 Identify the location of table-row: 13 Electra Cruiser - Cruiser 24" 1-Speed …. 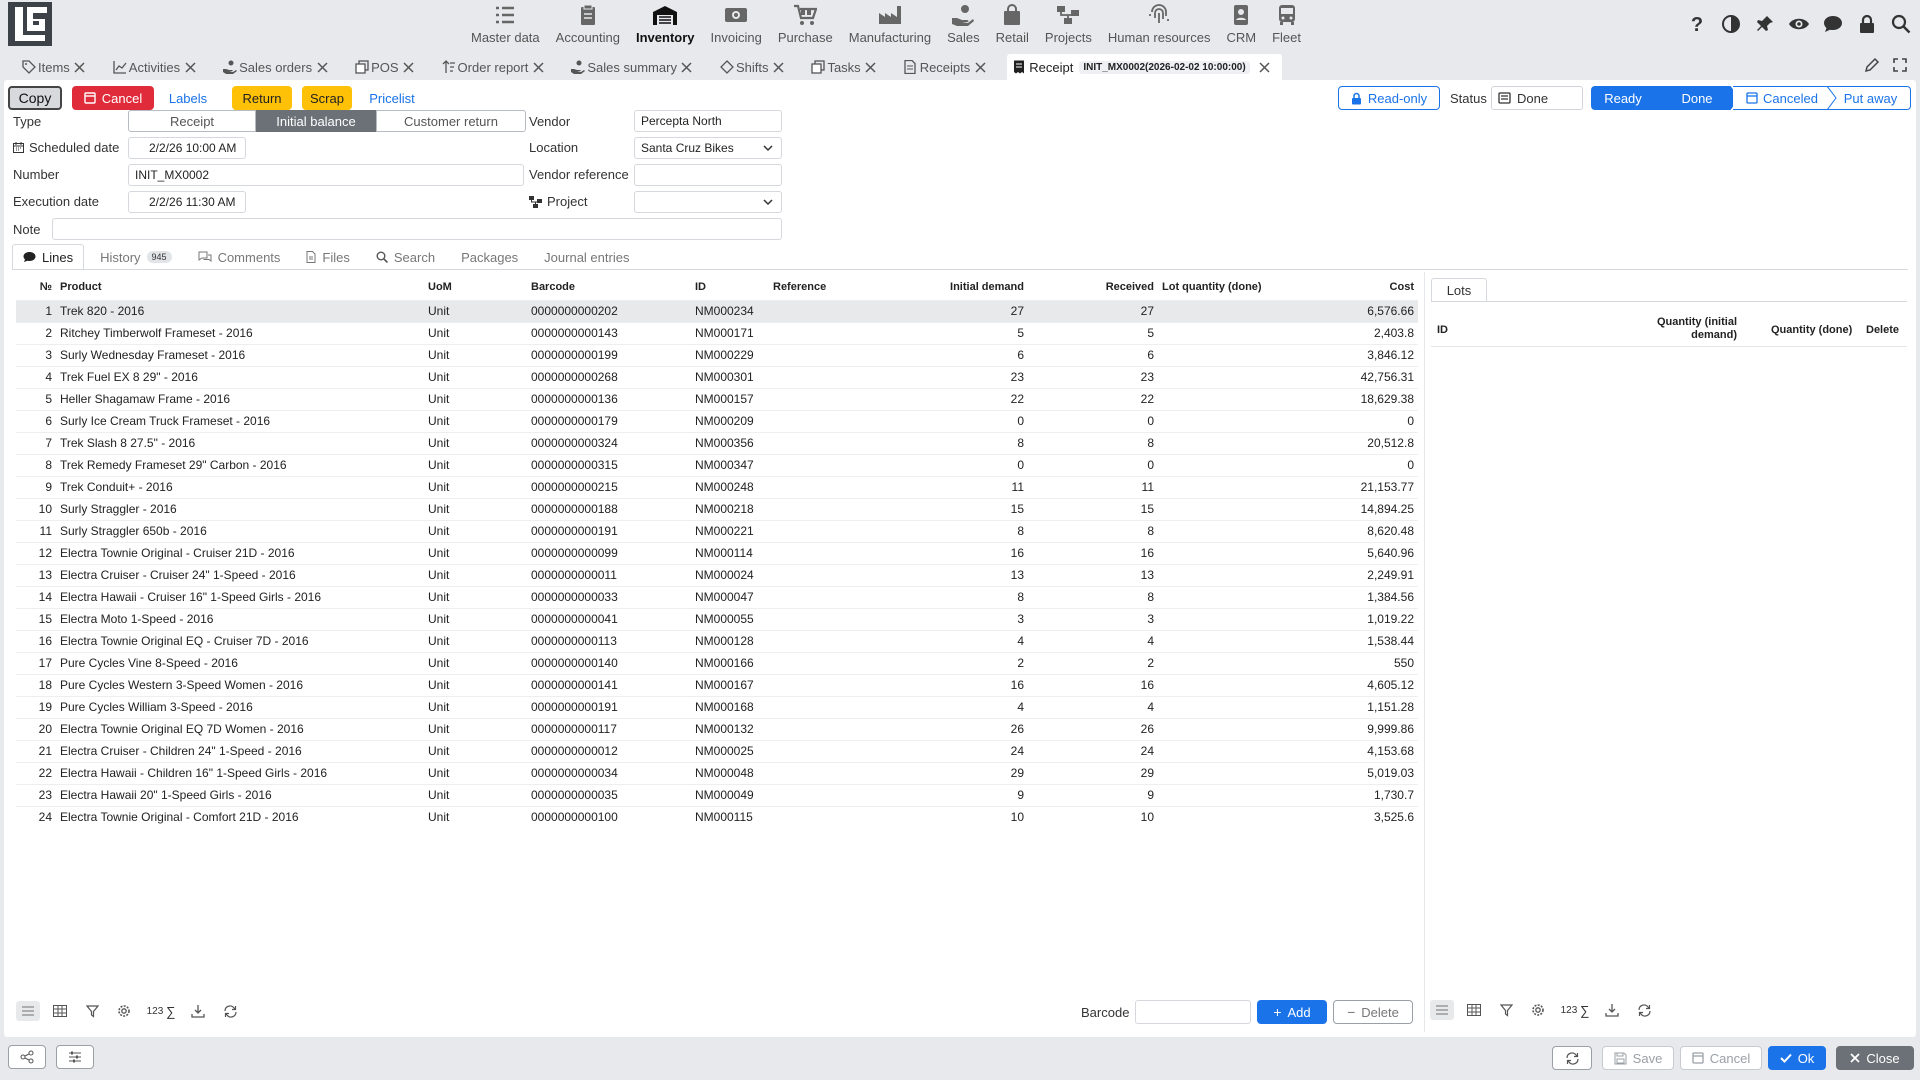
(717, 574).